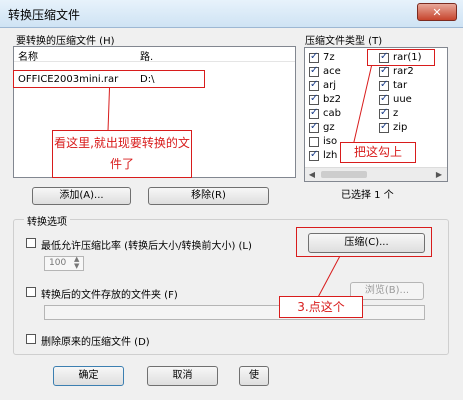 This screenshot has height=400, width=463. I want to click on type-label: gz, so click(329, 127).